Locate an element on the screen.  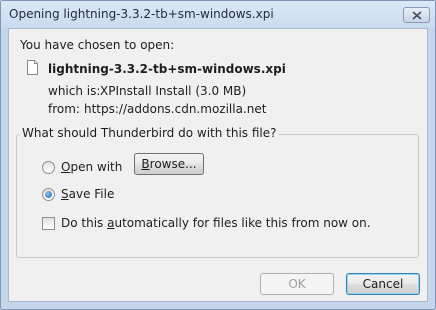
cancel-button: Cancel is located at coordinates (383, 284).